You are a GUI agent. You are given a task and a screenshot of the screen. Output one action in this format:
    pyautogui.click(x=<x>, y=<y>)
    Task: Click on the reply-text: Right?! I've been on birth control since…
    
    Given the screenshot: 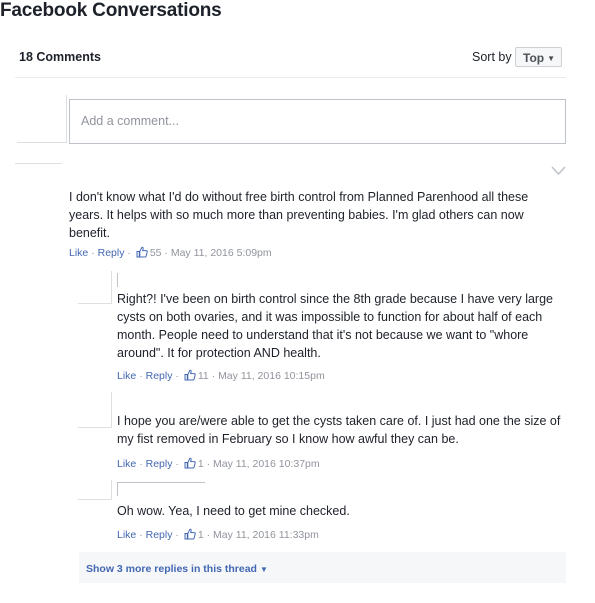 What is the action you would take?
    pyautogui.click(x=335, y=326)
    